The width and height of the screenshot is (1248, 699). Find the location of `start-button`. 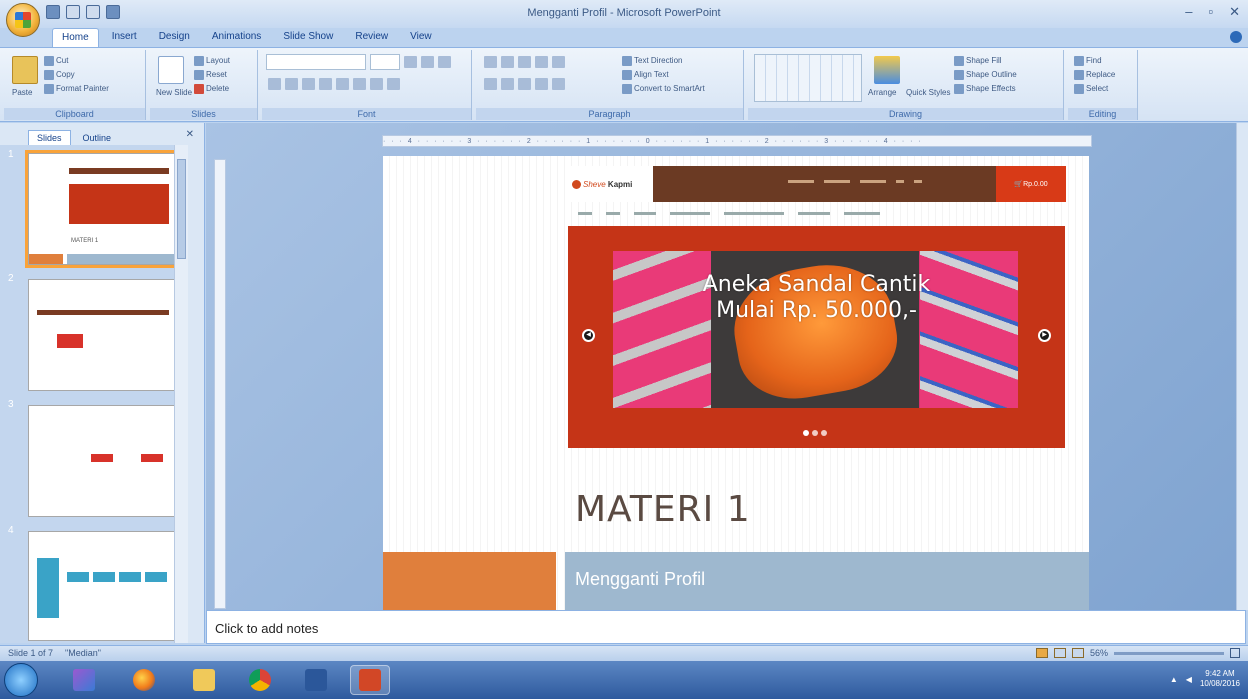

start-button is located at coordinates (21, 680).